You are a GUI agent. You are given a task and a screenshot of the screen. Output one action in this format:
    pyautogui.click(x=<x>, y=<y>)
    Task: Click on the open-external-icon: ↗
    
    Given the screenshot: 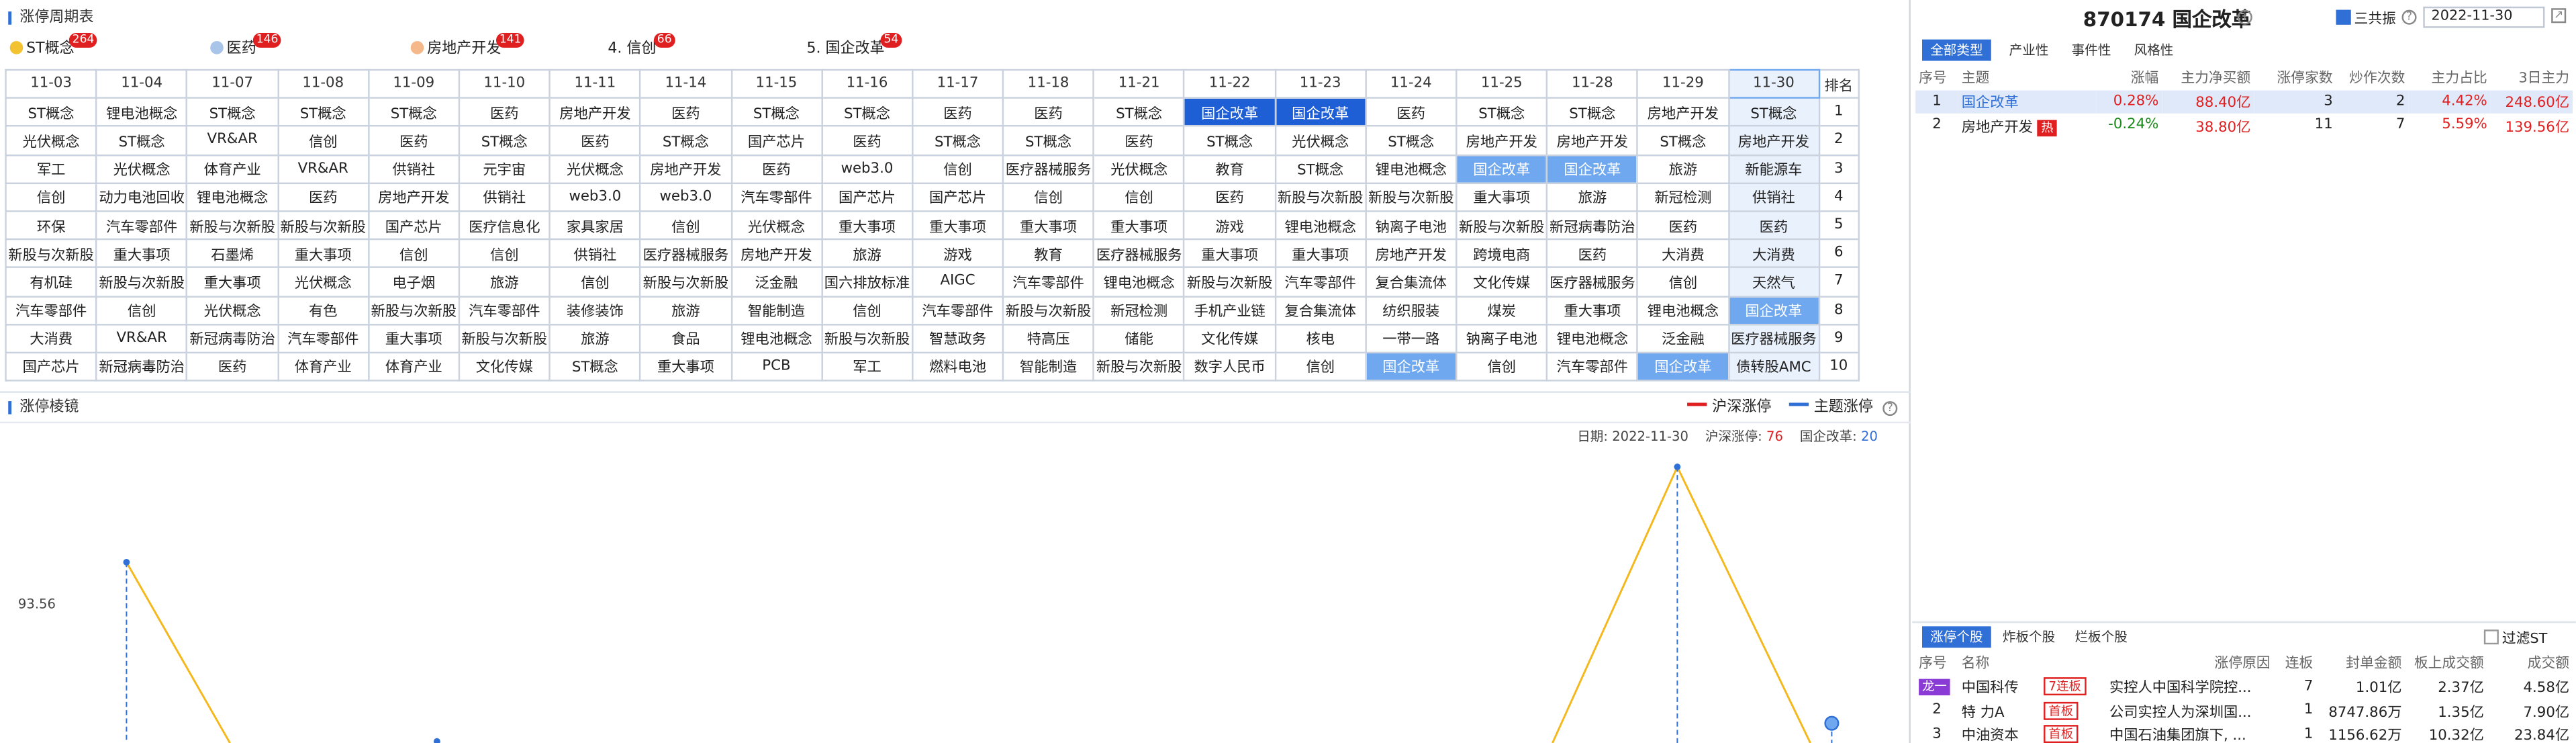 What is the action you would take?
    pyautogui.click(x=2559, y=16)
    